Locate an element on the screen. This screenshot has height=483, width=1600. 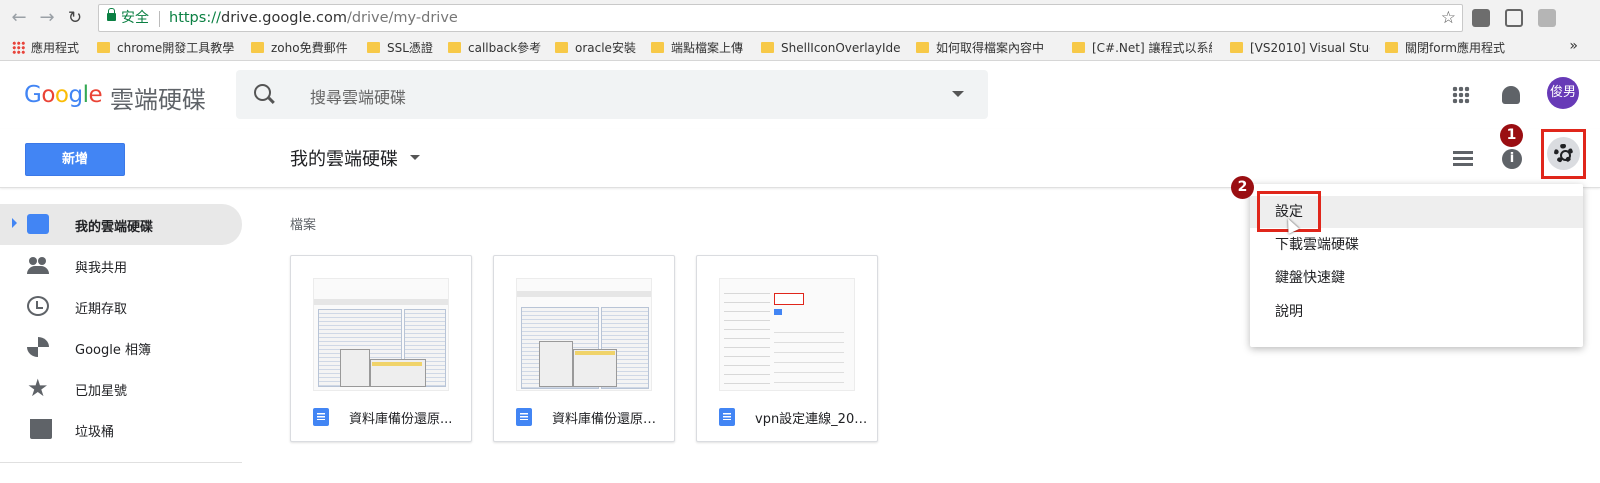
bookmark-label: [VS2010] Visual Stud is located at coordinates (1310, 48).